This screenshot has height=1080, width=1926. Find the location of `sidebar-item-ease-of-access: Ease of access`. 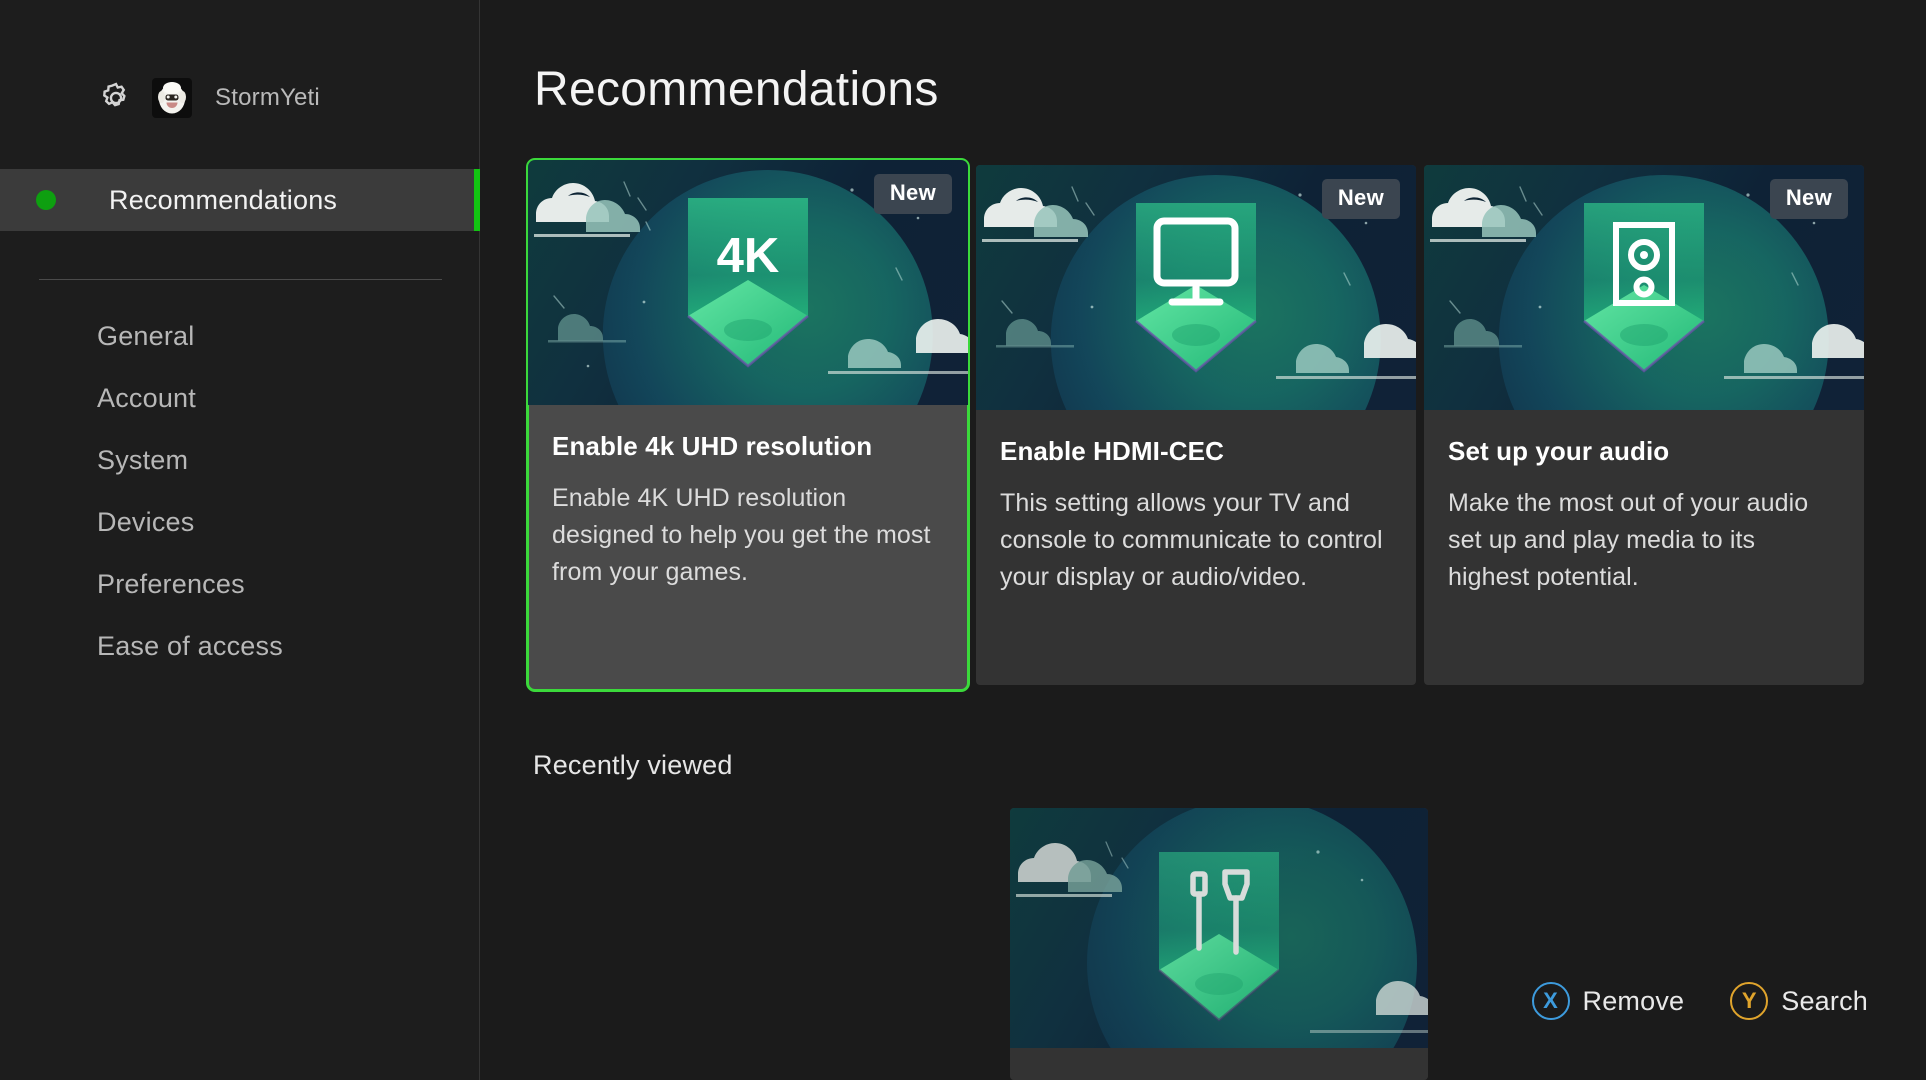

sidebar-item-ease-of-access: Ease of access is located at coordinates (240, 646).